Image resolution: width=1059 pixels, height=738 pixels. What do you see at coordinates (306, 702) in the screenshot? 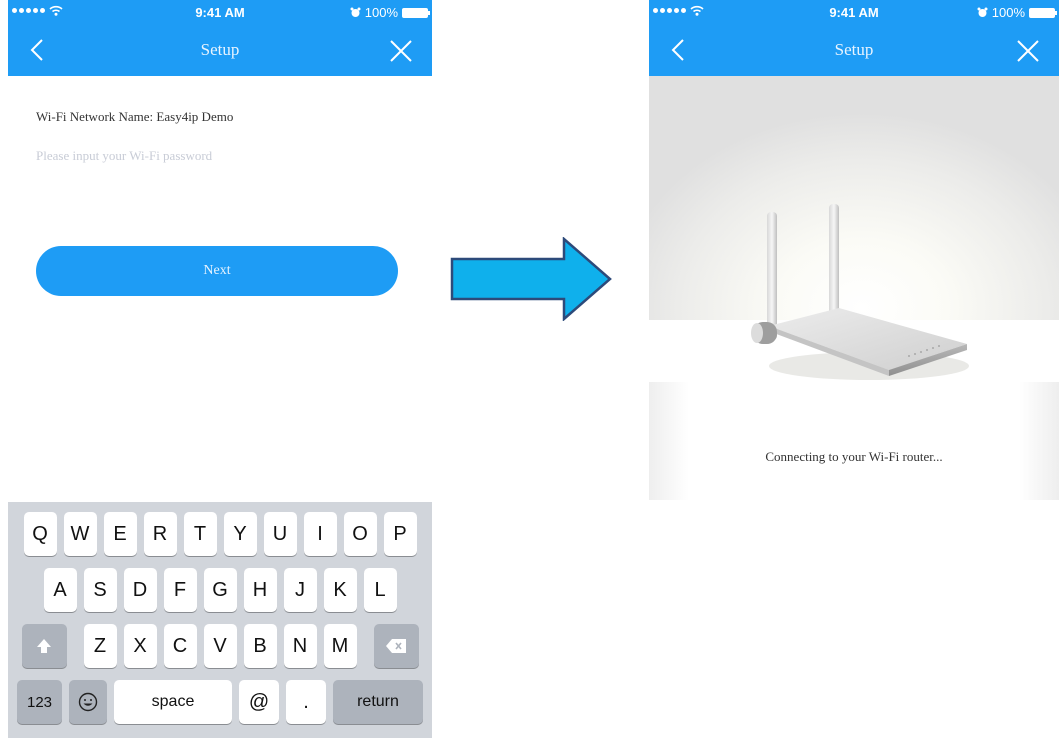
I see `period-key: .` at bounding box center [306, 702].